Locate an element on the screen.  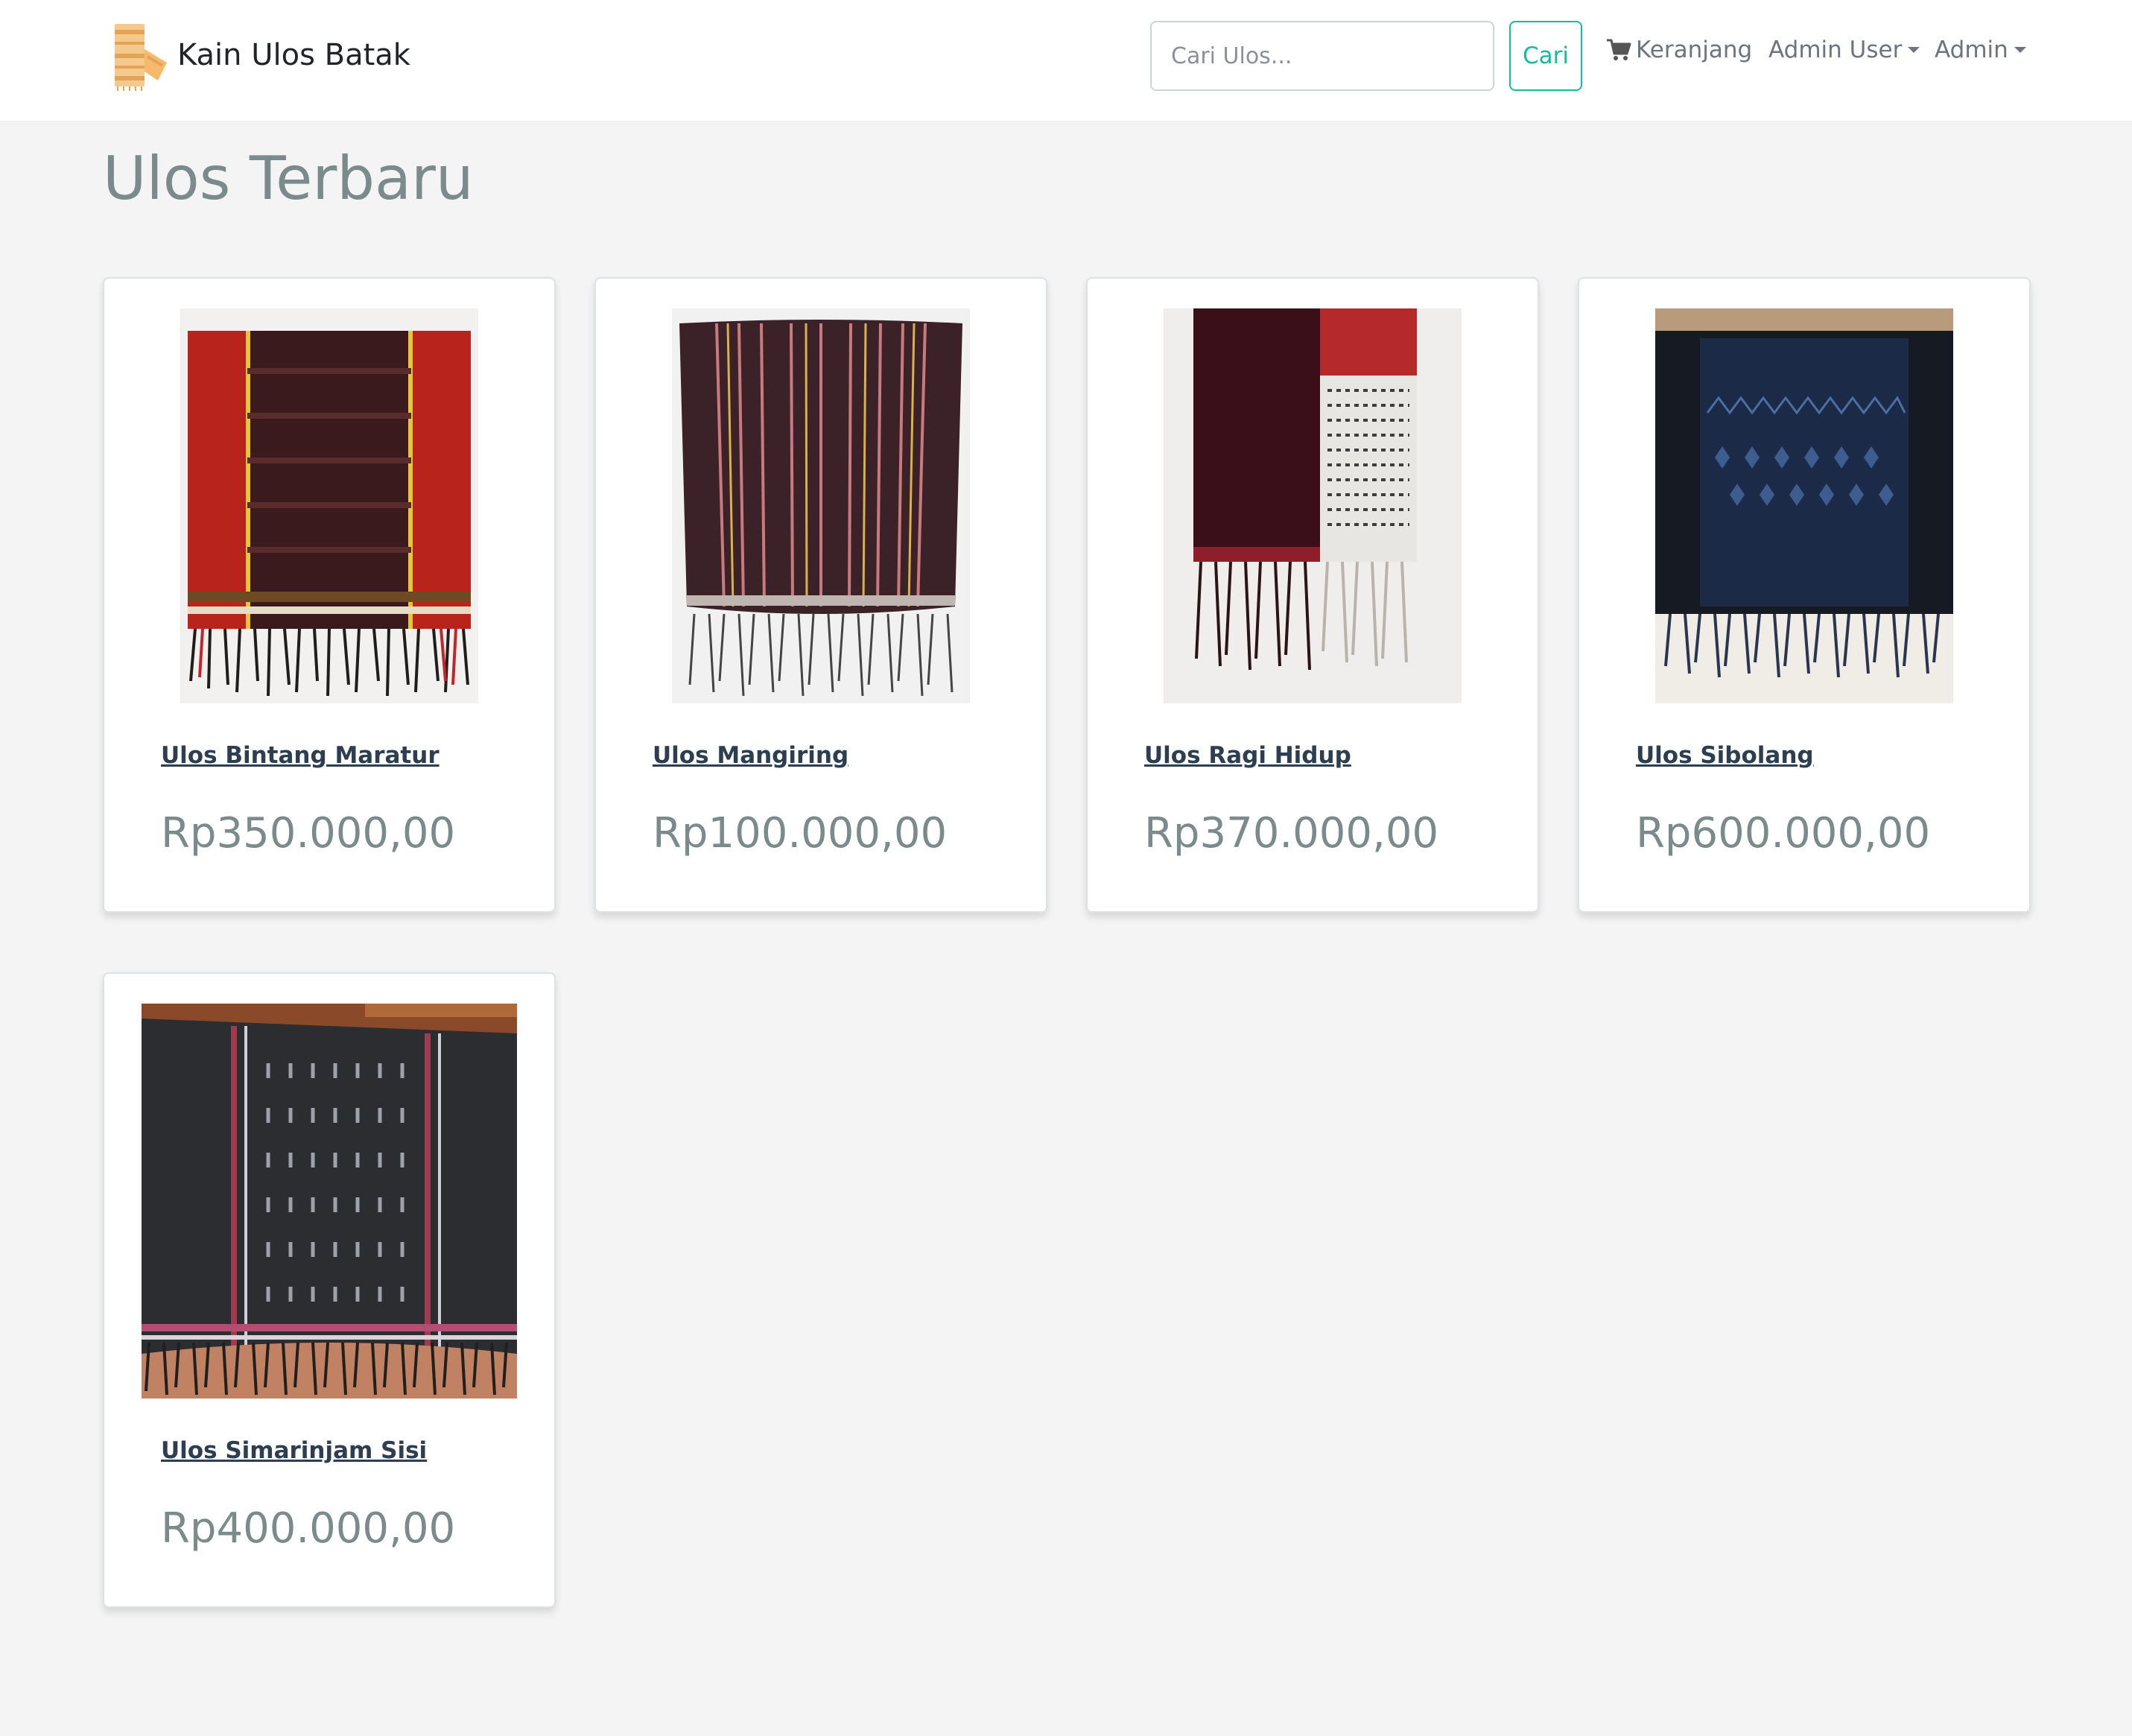
admin-user-label: Admin User is located at coordinates (1835, 50).